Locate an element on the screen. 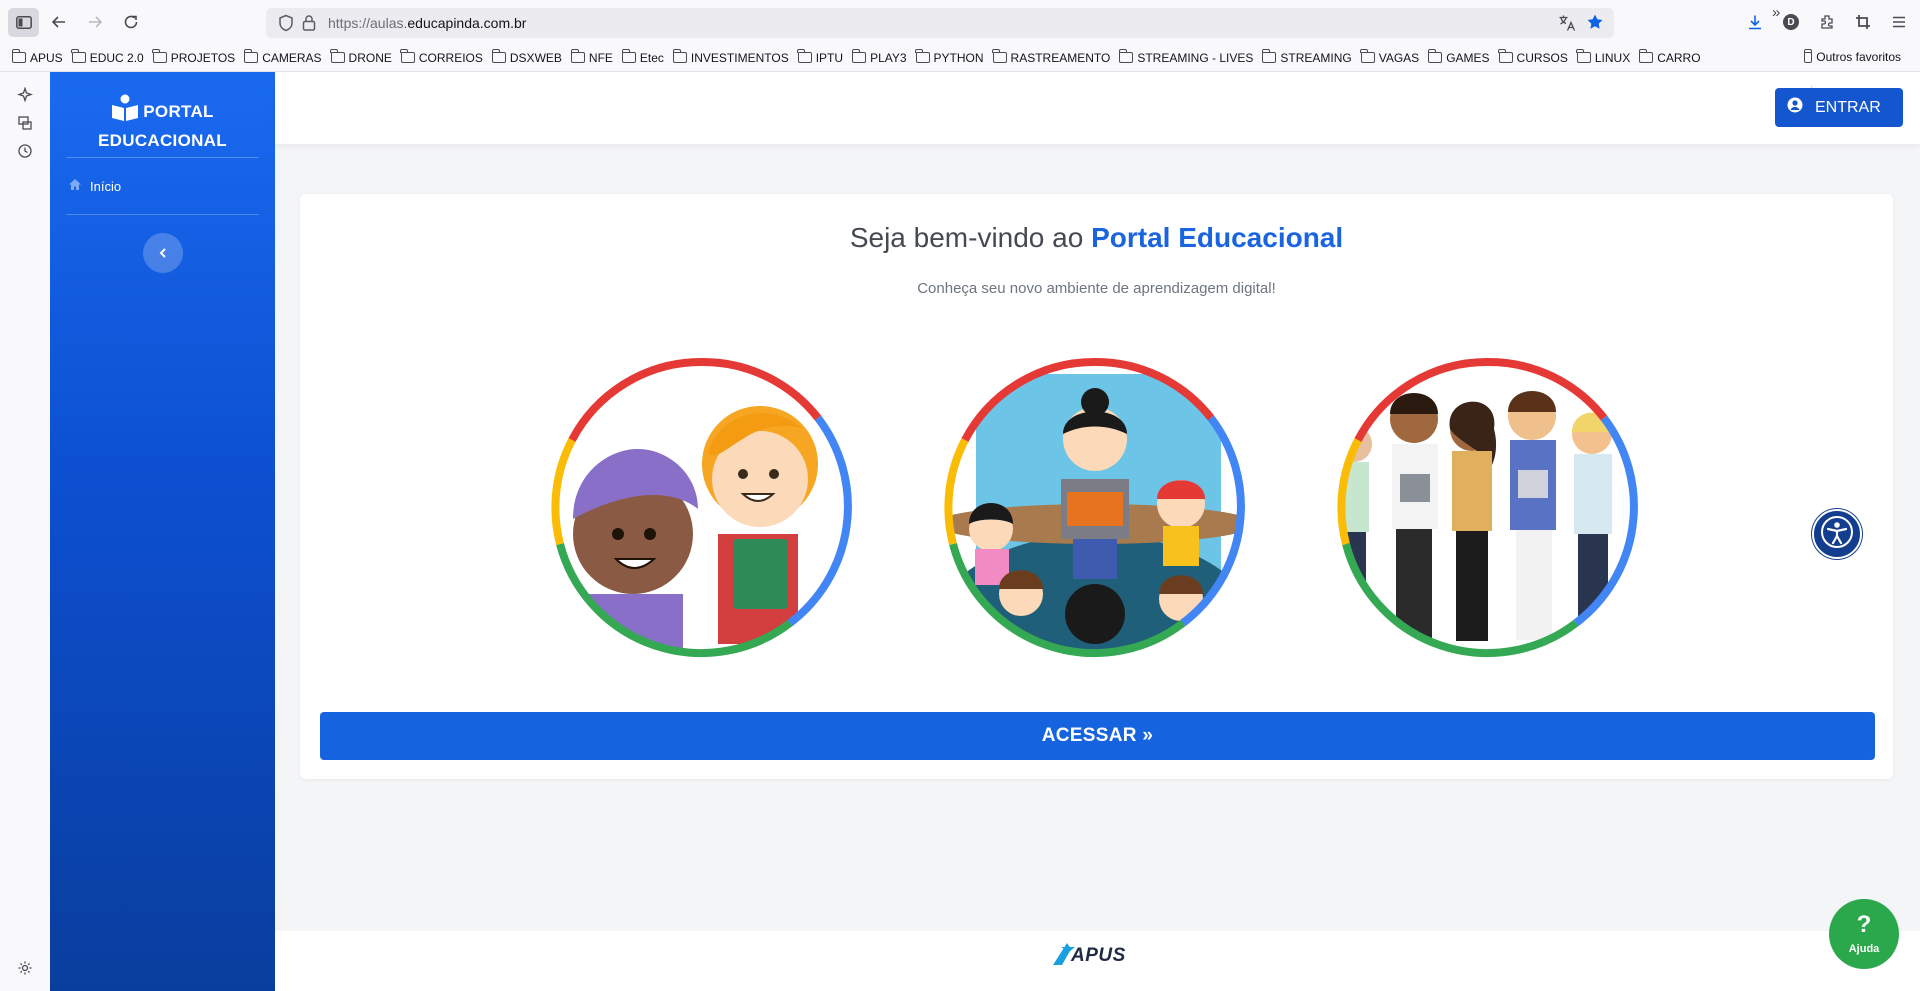 The height and width of the screenshot is (991, 1920). top-bar is located at coordinates (1097, 108).